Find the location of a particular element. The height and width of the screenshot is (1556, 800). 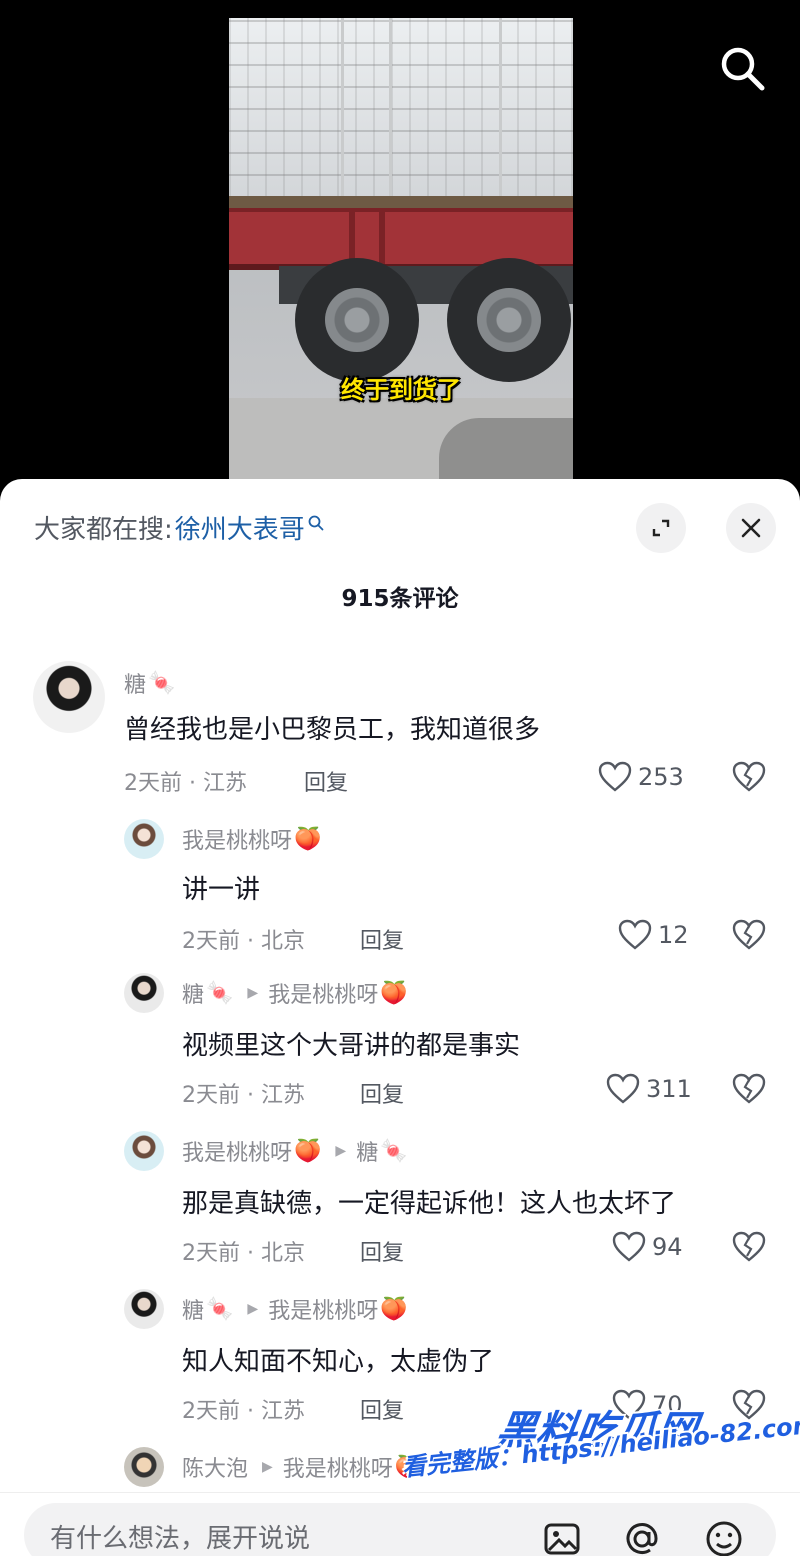

comment-input: 有什么想法，展开说说 is located at coordinates (400, 1529).